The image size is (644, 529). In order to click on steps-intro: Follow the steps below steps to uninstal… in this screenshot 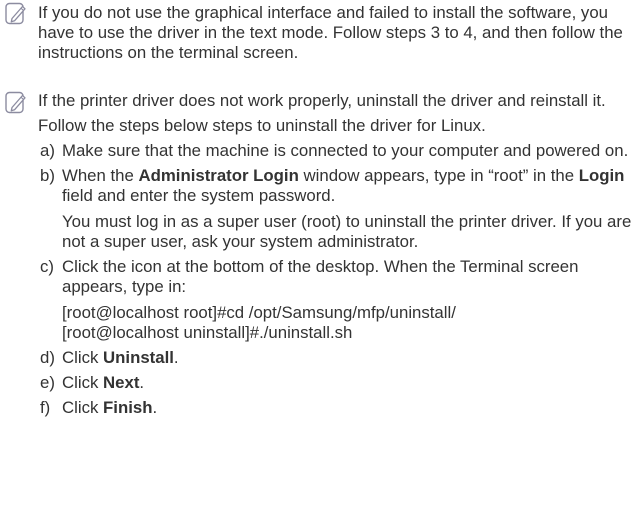, I will do `click(262, 125)`.